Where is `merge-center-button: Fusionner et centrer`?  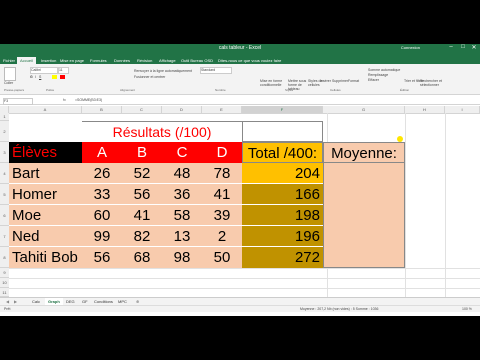
merge-center-button: Fusionner et centrer is located at coordinates (149, 77).